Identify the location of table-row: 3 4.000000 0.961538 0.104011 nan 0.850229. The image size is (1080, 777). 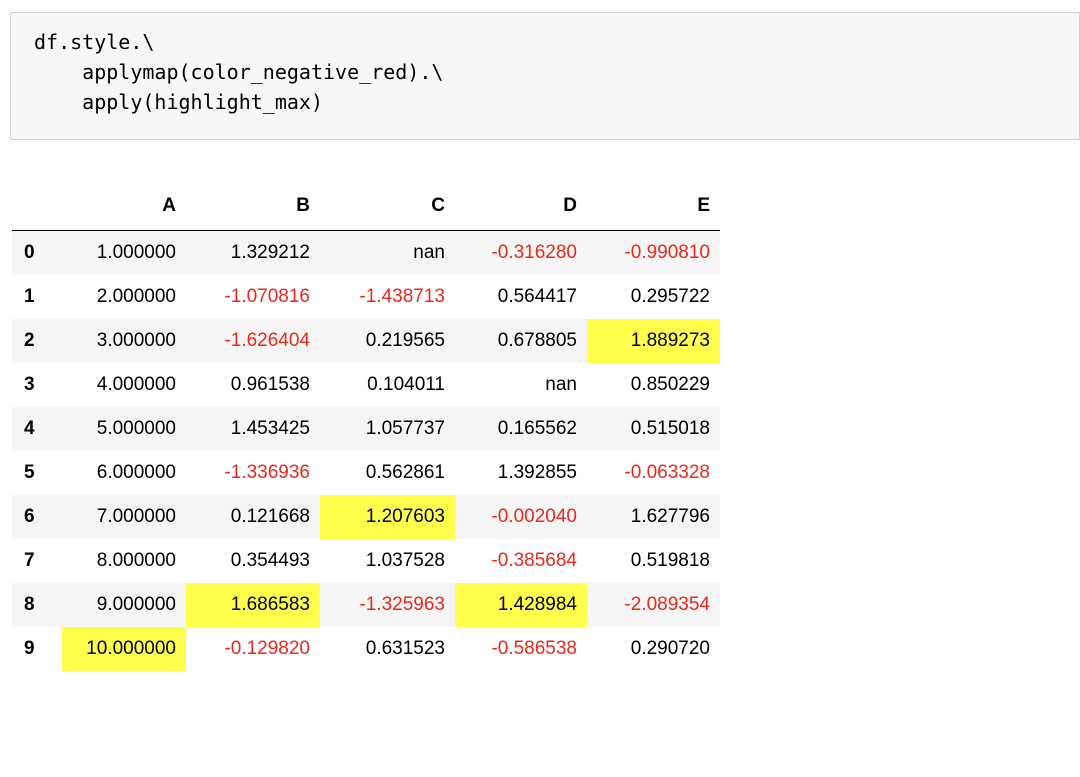
(366, 385).